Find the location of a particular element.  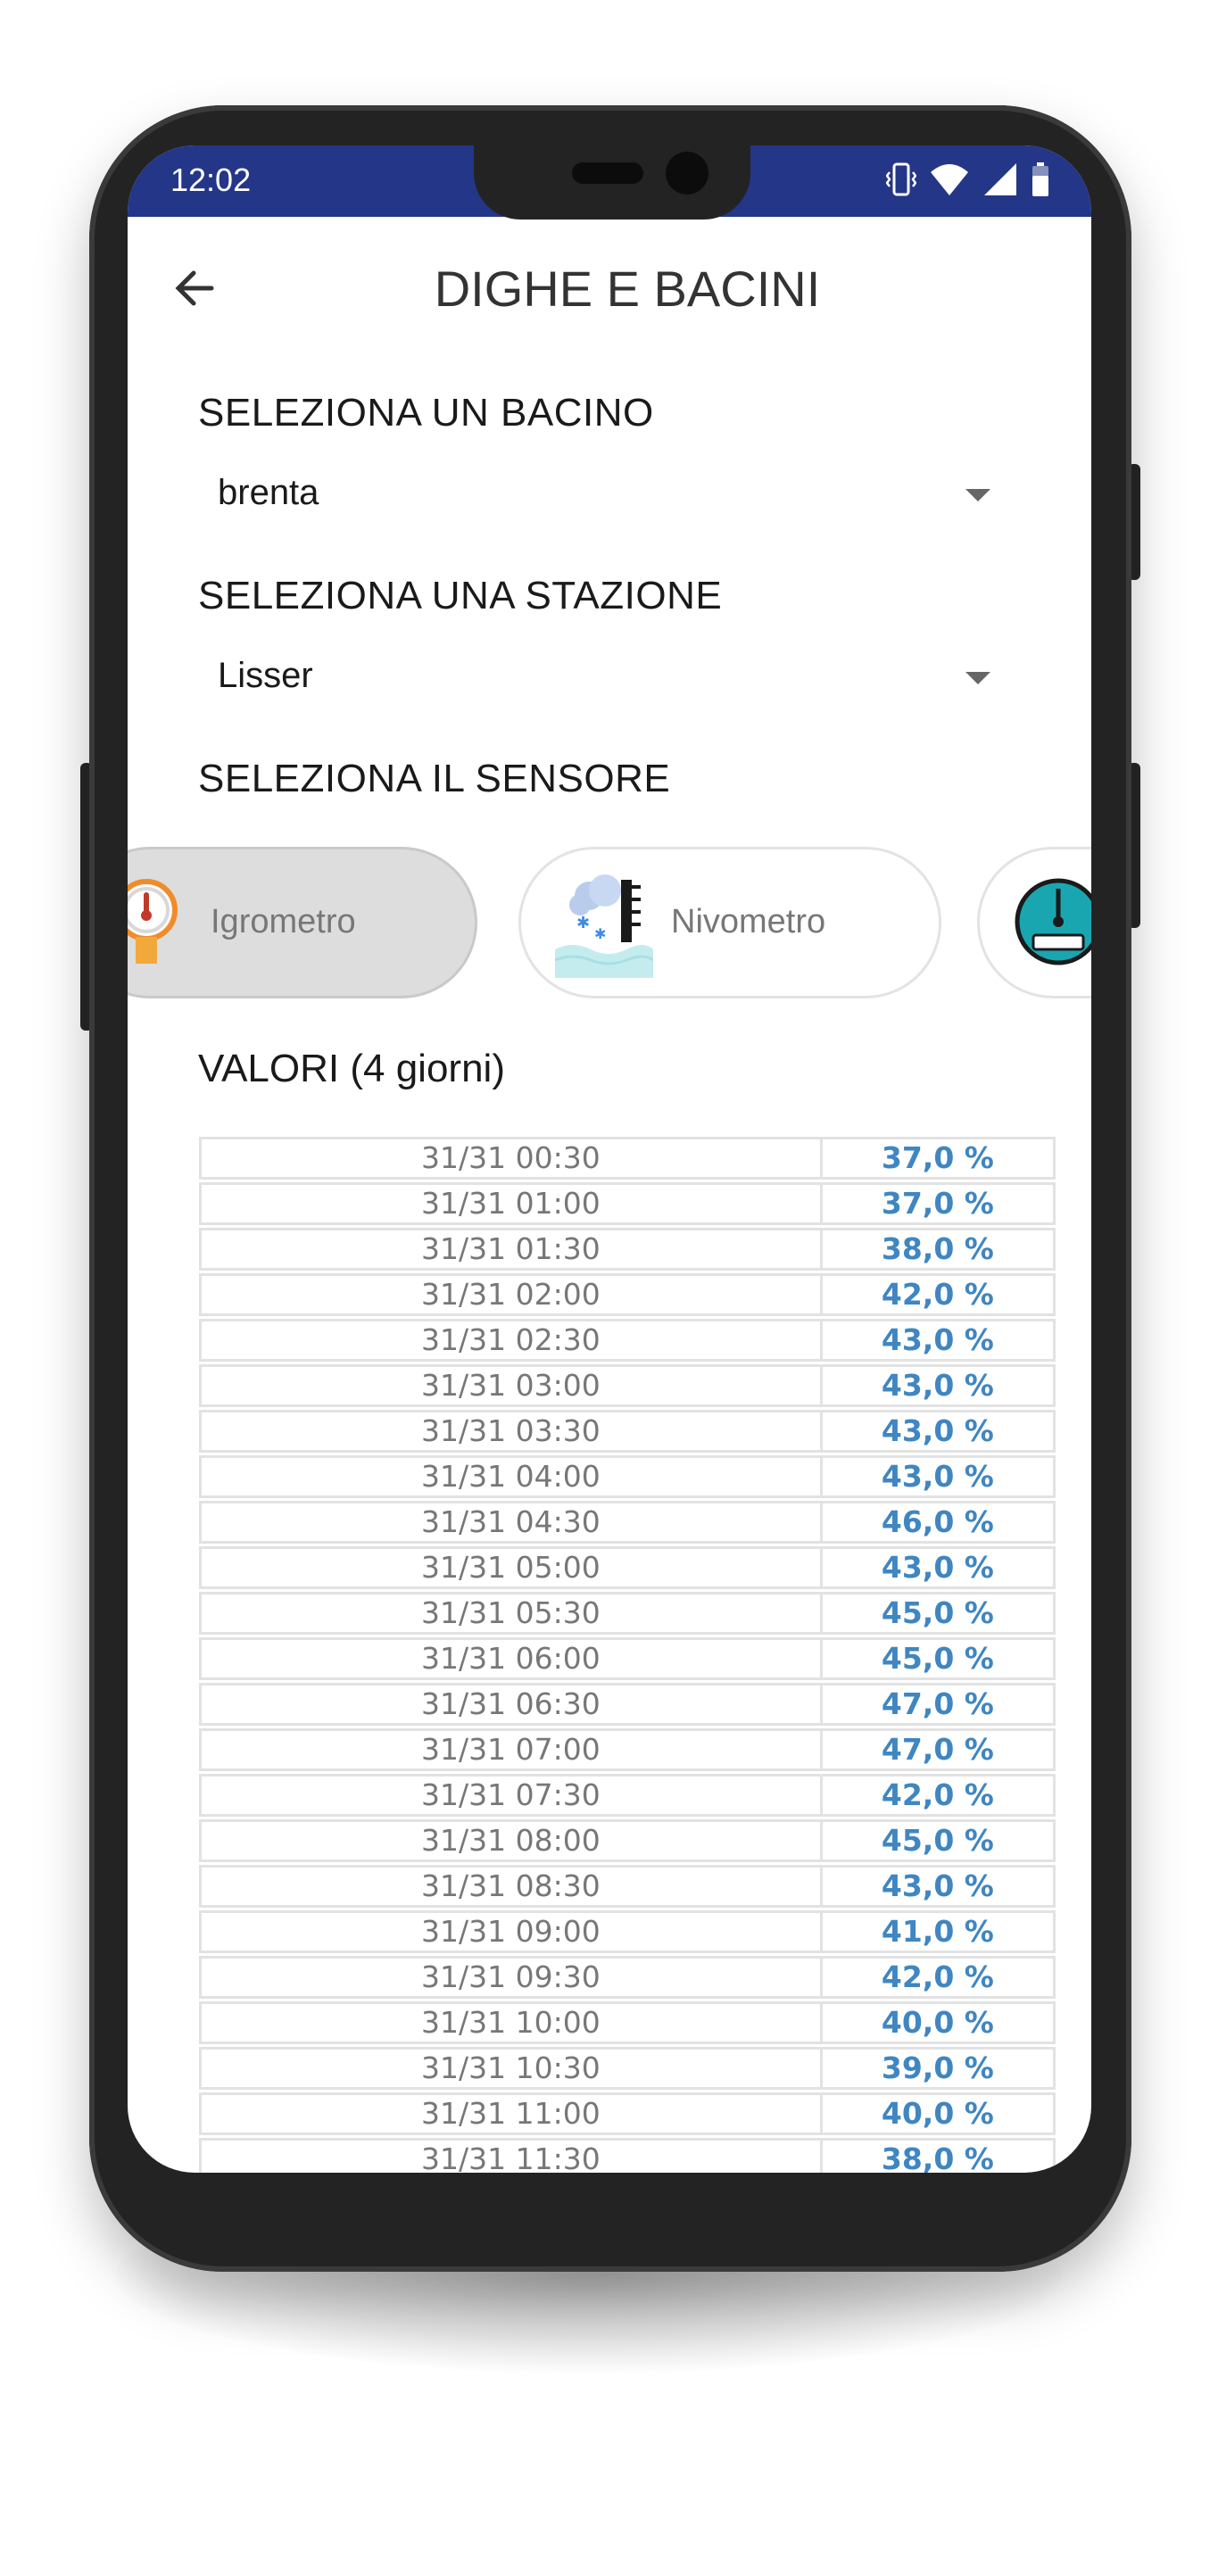

values-title: VALORI (4 giorni) is located at coordinates (351, 1068).